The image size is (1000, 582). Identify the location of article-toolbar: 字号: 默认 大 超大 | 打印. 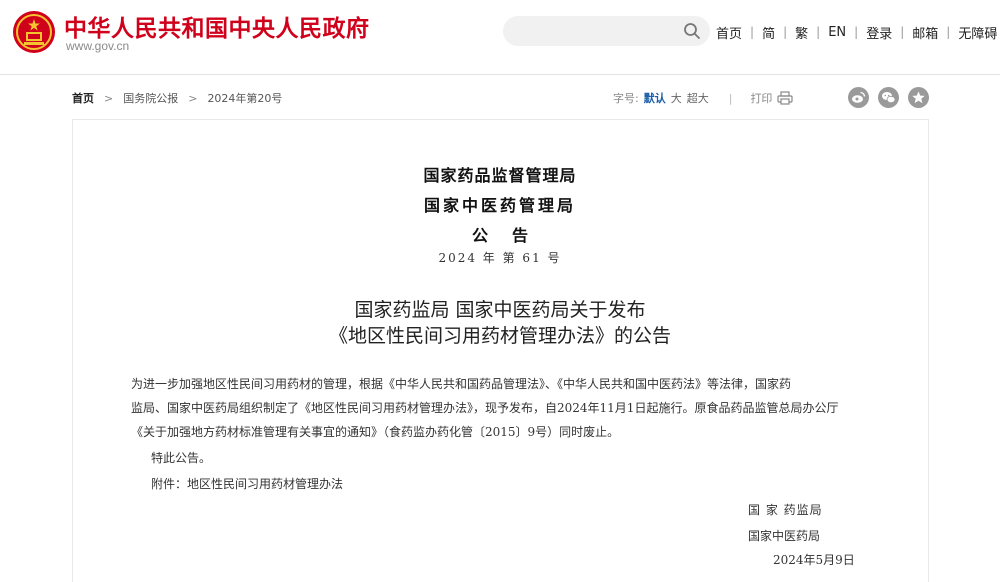
(703, 98).